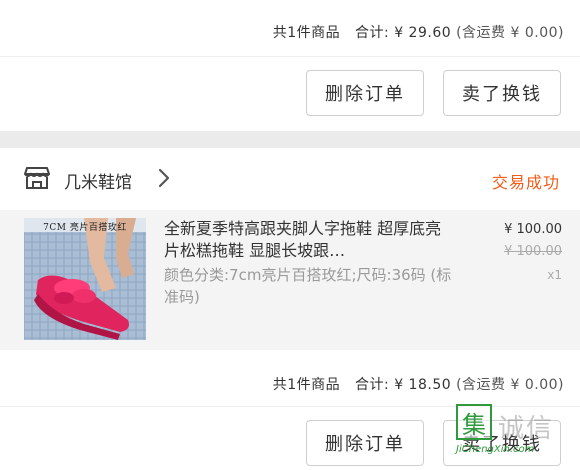 The width and height of the screenshot is (580, 470). Describe the element at coordinates (85, 228) in the screenshot. I see `image-caption: 7CM 亮片百搭玫红` at that location.